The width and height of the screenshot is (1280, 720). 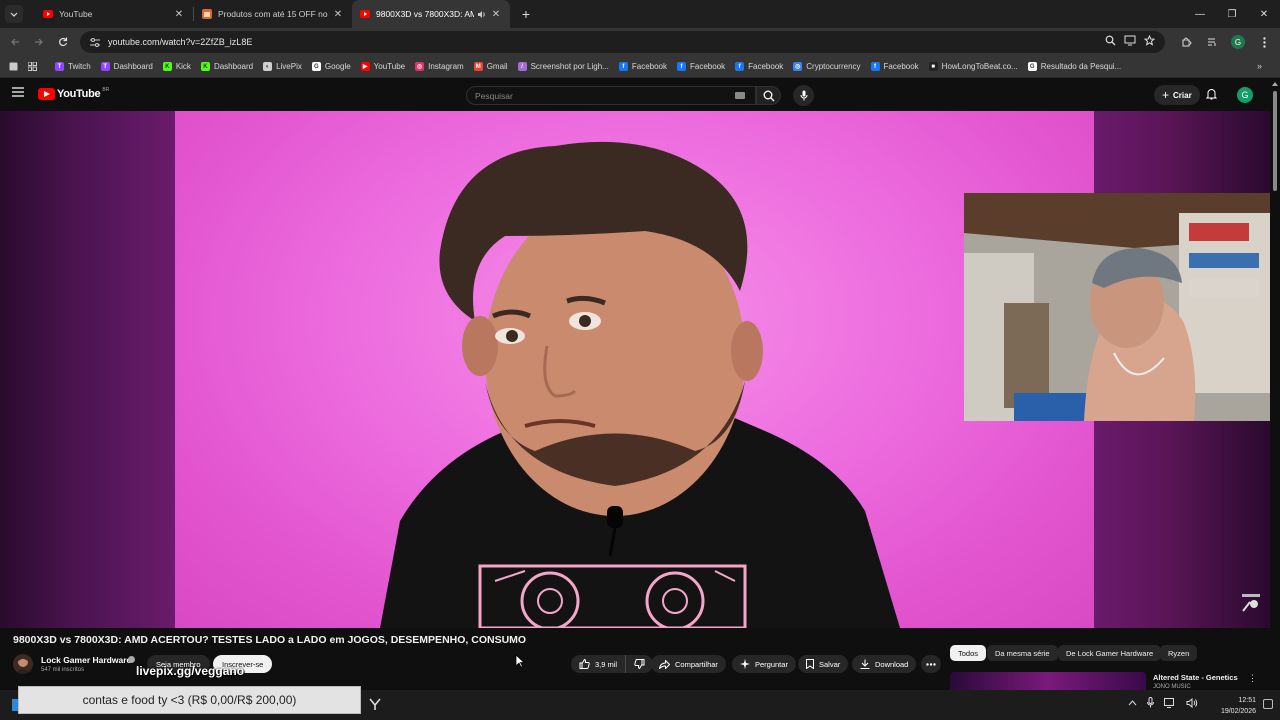 I want to click on account-avatar: G, so click(x=1245, y=95).